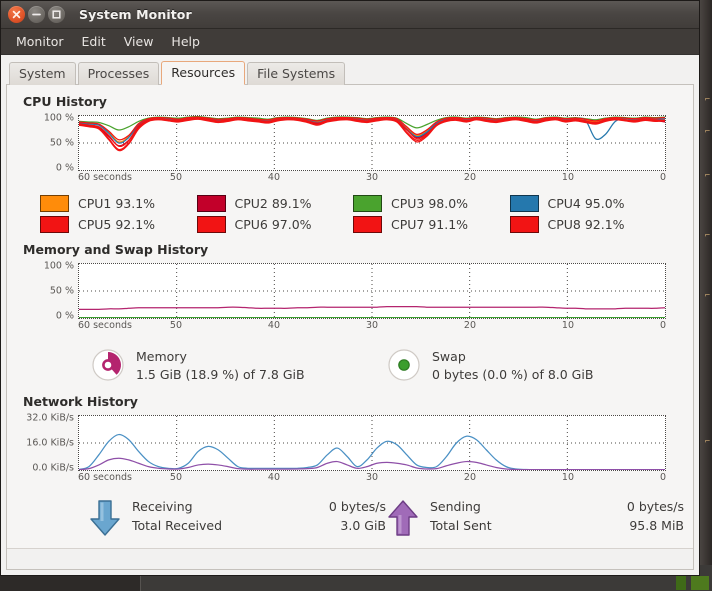  I want to click on cpu7-label: CPU7 91.1%, so click(430, 224).